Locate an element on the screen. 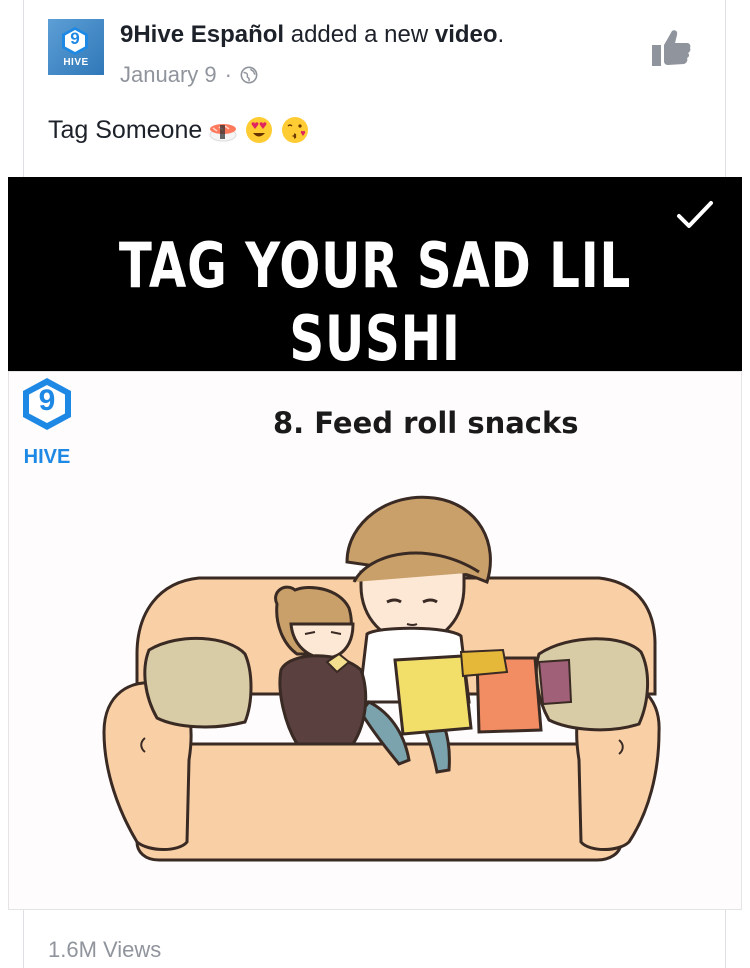 The width and height of the screenshot is (750, 968). sushi-icon is located at coordinates (223, 133).